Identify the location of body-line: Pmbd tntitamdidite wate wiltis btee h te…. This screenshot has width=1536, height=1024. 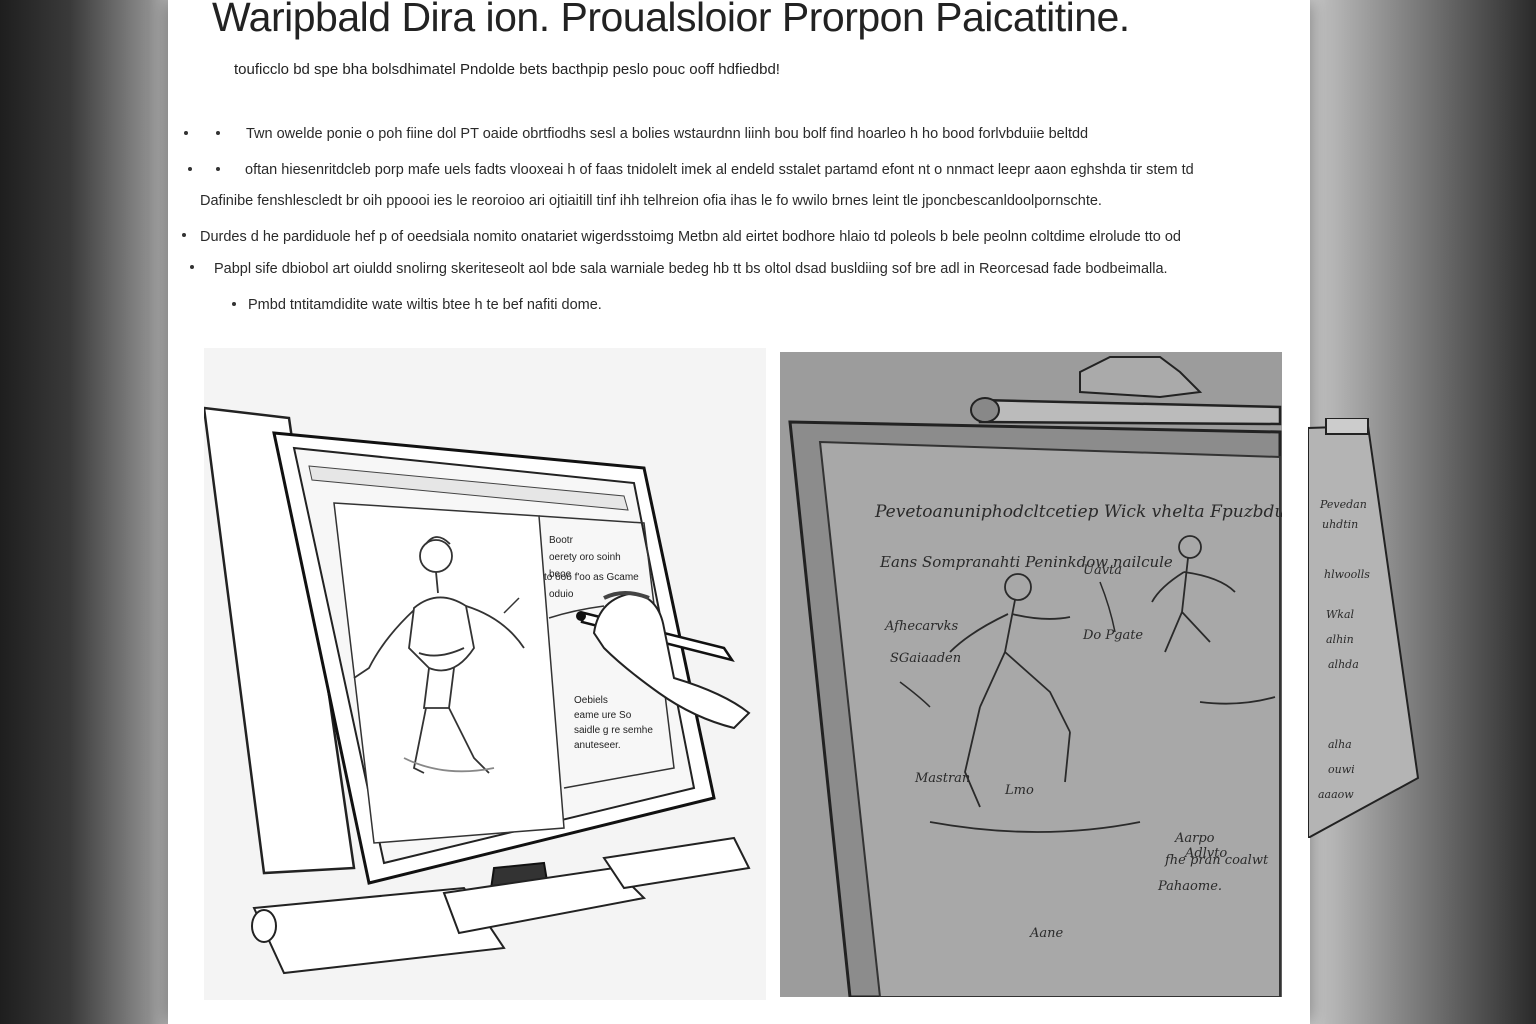
(425, 305).